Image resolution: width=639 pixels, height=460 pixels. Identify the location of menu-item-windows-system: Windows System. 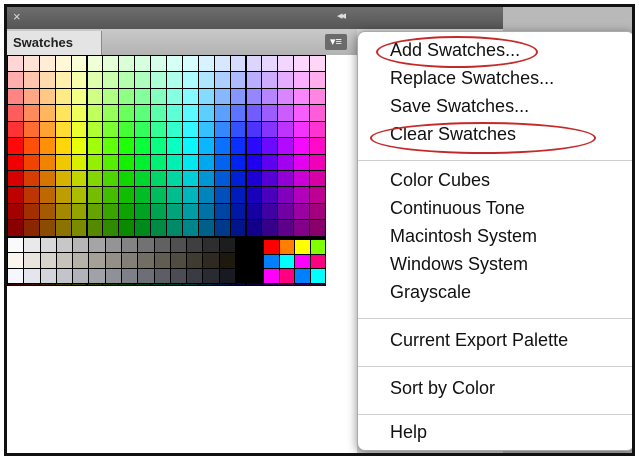
(459, 264).